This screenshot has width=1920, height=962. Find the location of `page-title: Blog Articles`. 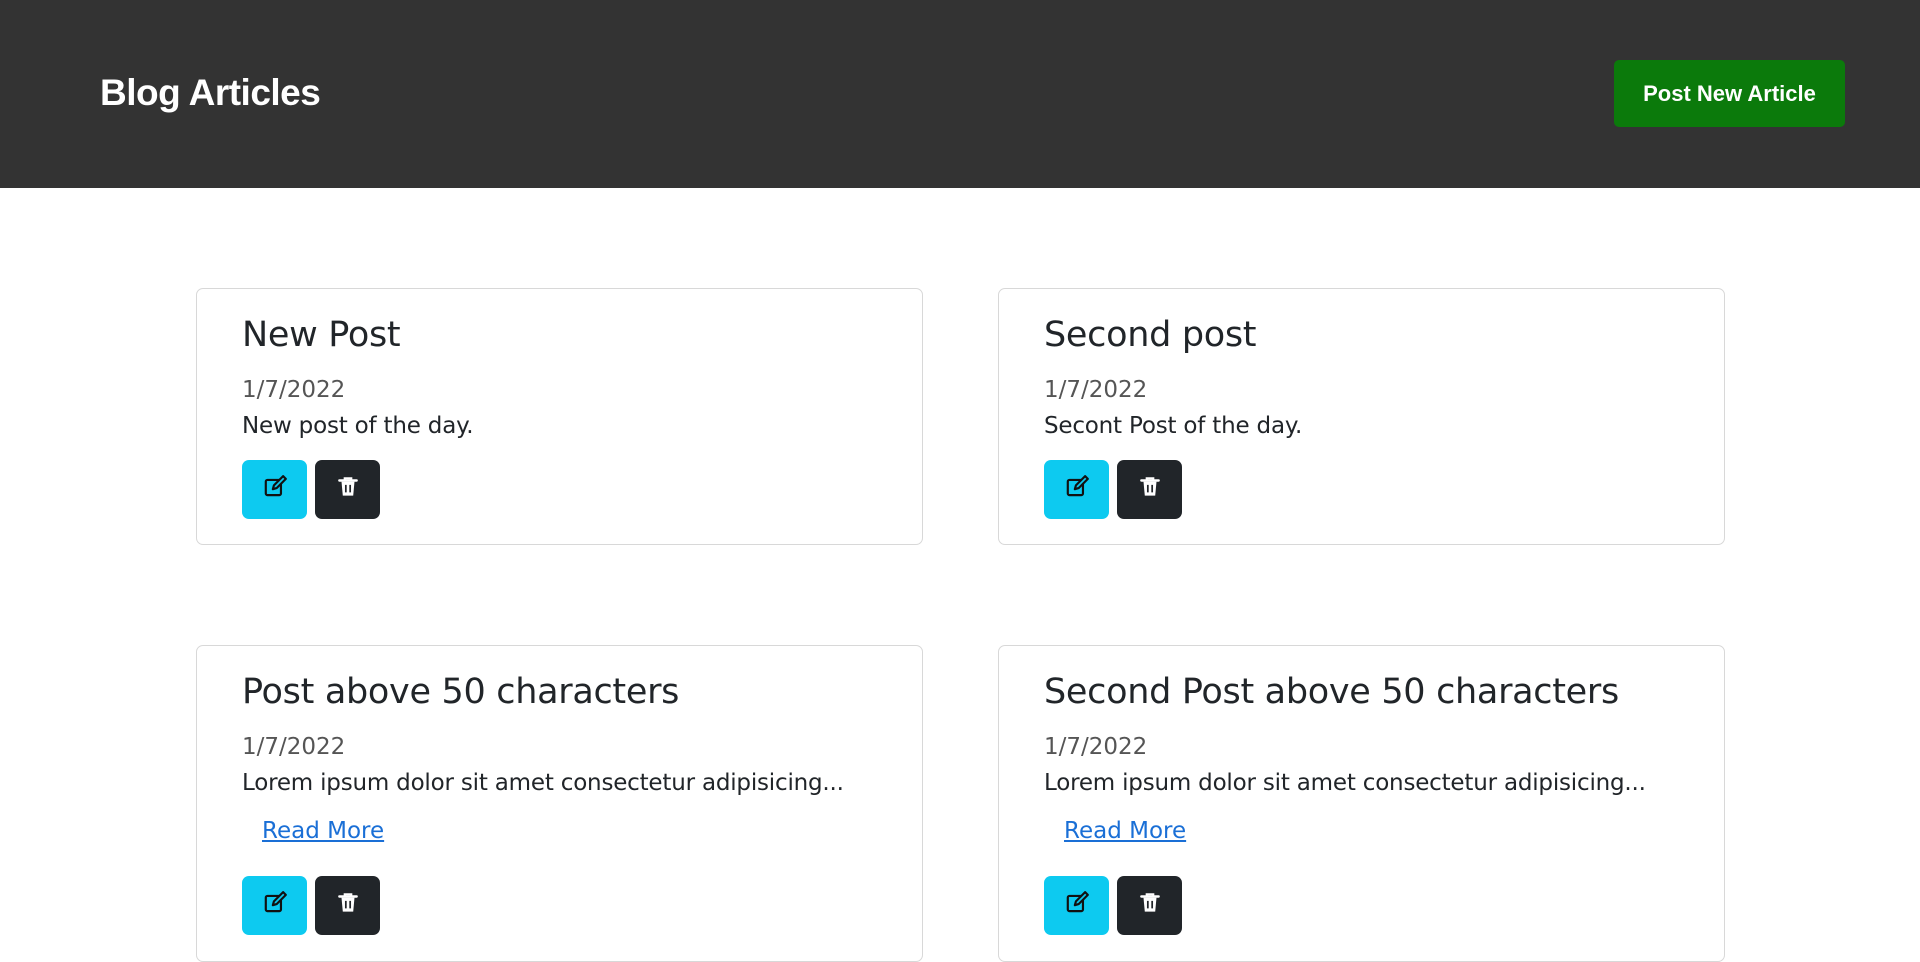

page-title: Blog Articles is located at coordinates (210, 92).